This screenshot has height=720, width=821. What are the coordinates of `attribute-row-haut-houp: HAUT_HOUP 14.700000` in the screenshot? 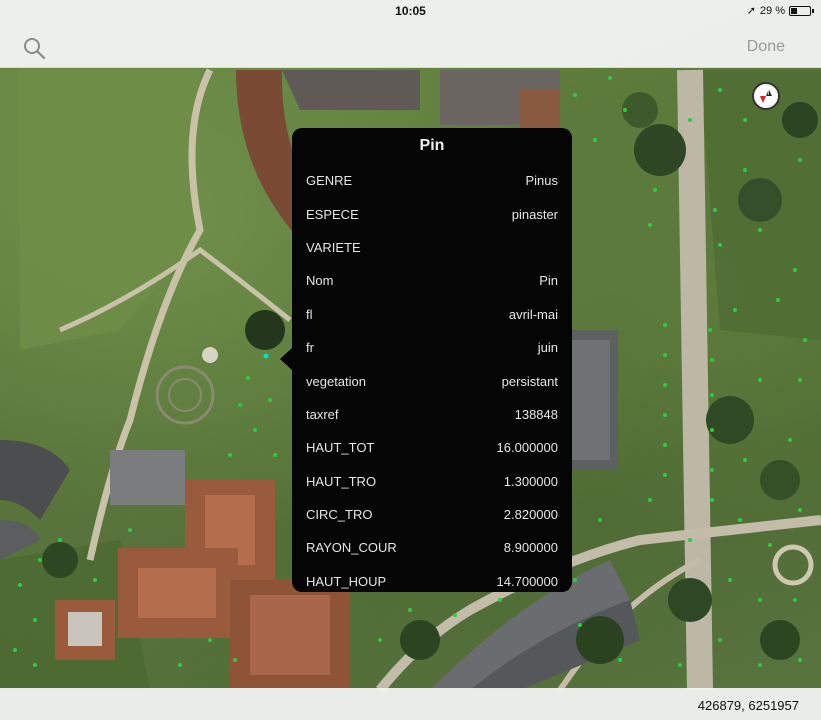 It's located at (432, 578).